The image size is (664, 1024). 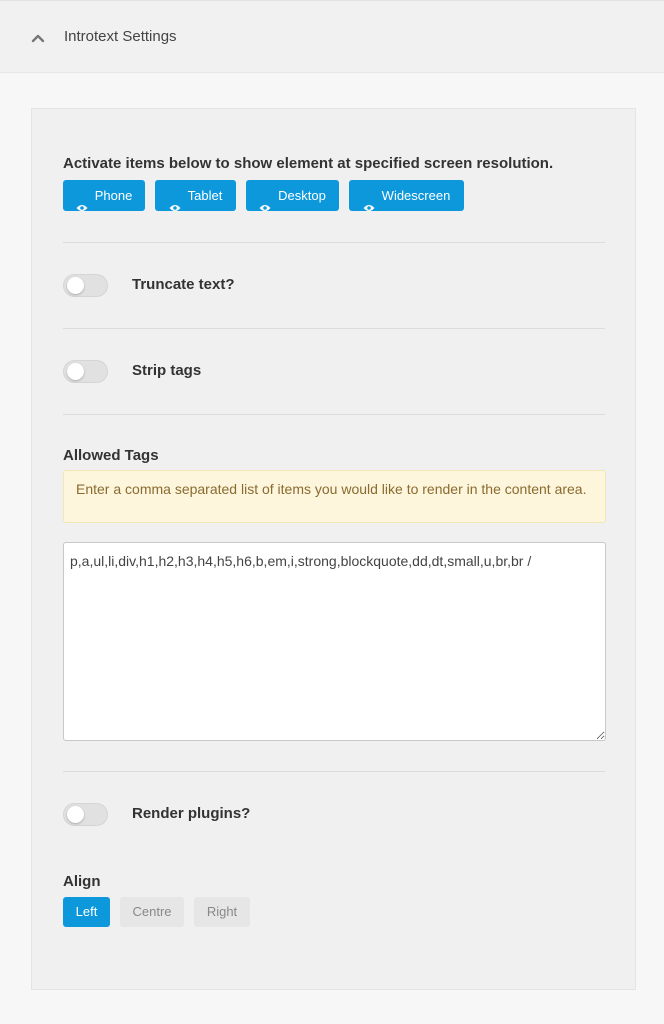 What do you see at coordinates (167, 370) in the screenshot?
I see `strip-tags-label: Strip tags` at bounding box center [167, 370].